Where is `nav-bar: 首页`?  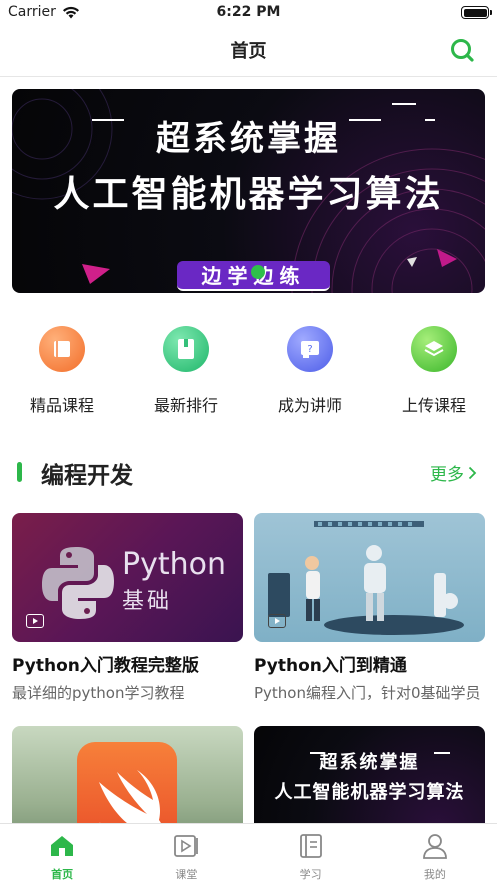
nav-bar: 首页 is located at coordinates (248, 50).